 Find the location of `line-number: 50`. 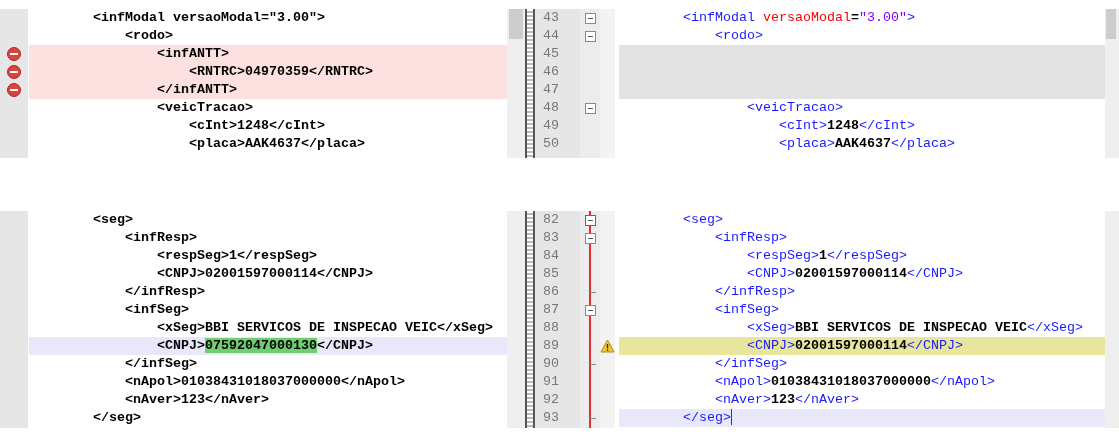

line-number: 50 is located at coordinates (551, 144).